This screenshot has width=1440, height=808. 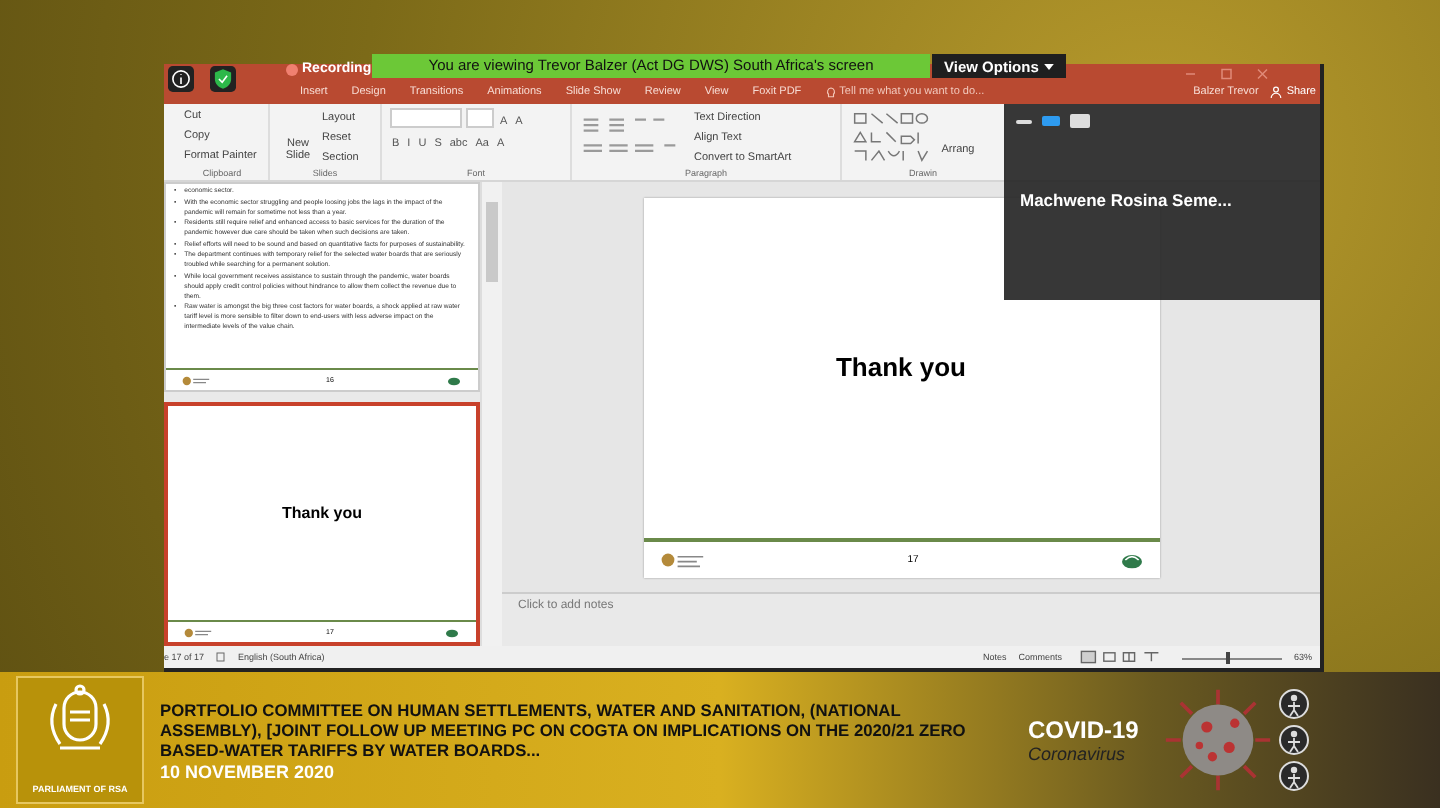 What do you see at coordinates (223, 79) in the screenshot?
I see `shield-icon` at bounding box center [223, 79].